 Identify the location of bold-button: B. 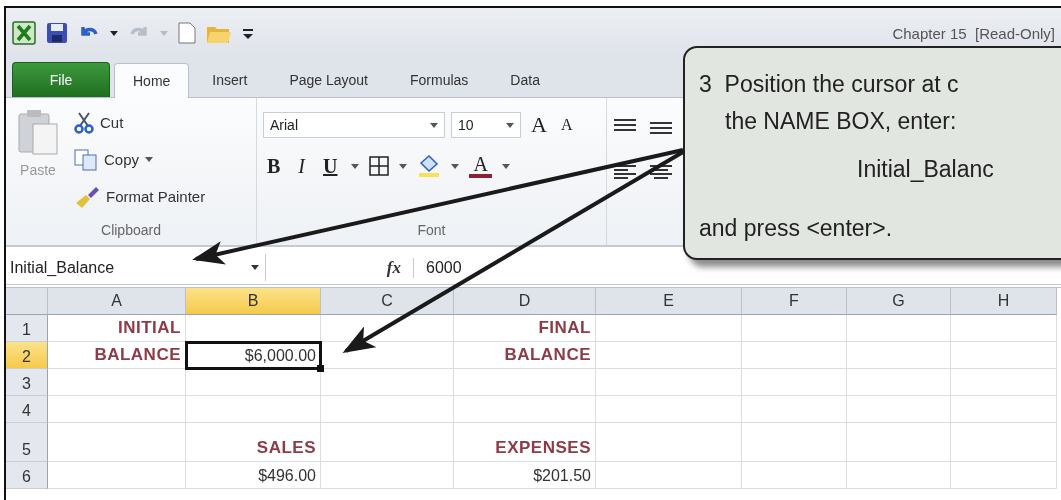
(274, 166).